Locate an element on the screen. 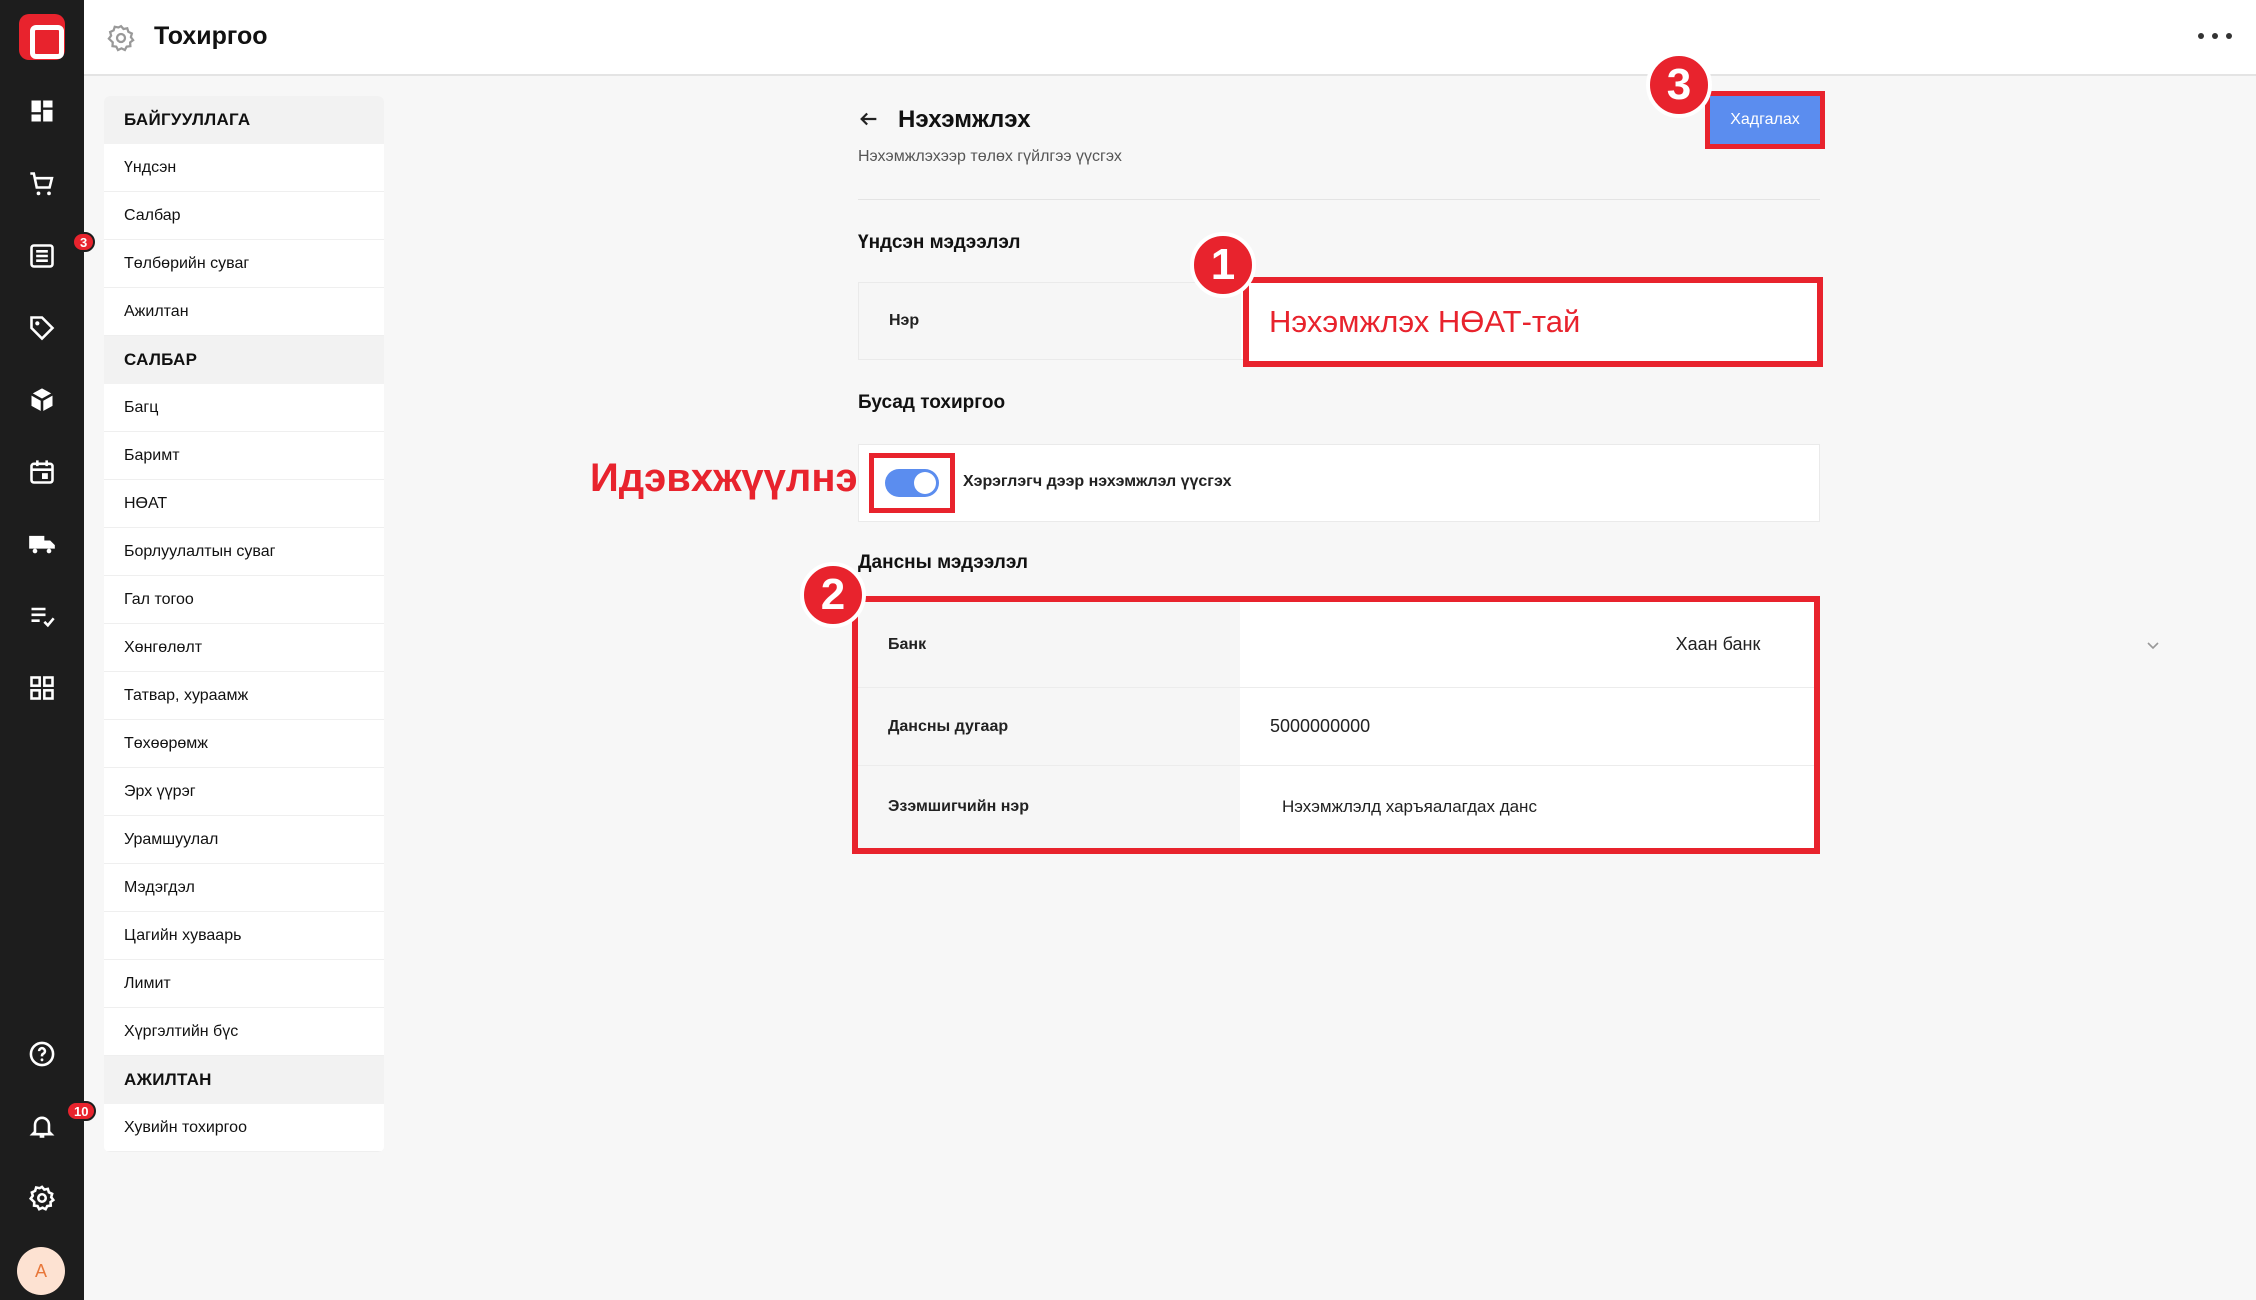 This screenshot has width=2256, height=1300. owner-name-label: Эзэмшигчийн нэр is located at coordinates (1049, 807).